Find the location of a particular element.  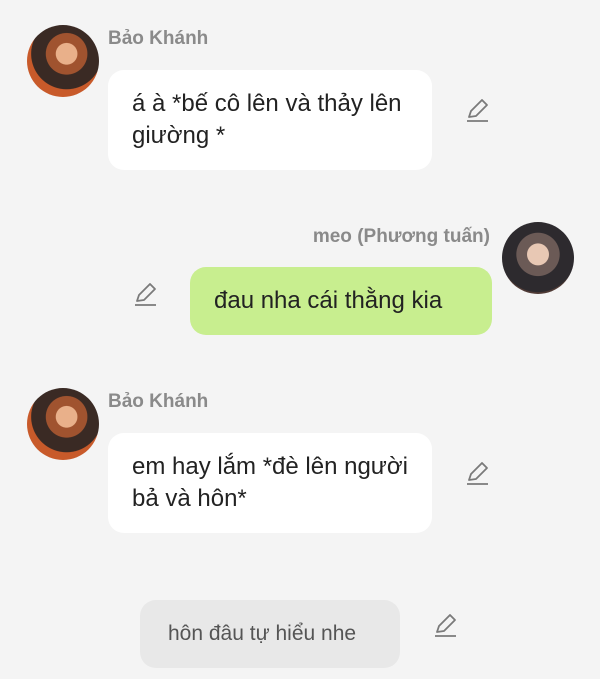

message-bubble: đau nha cái thằng kia is located at coordinates (341, 301).